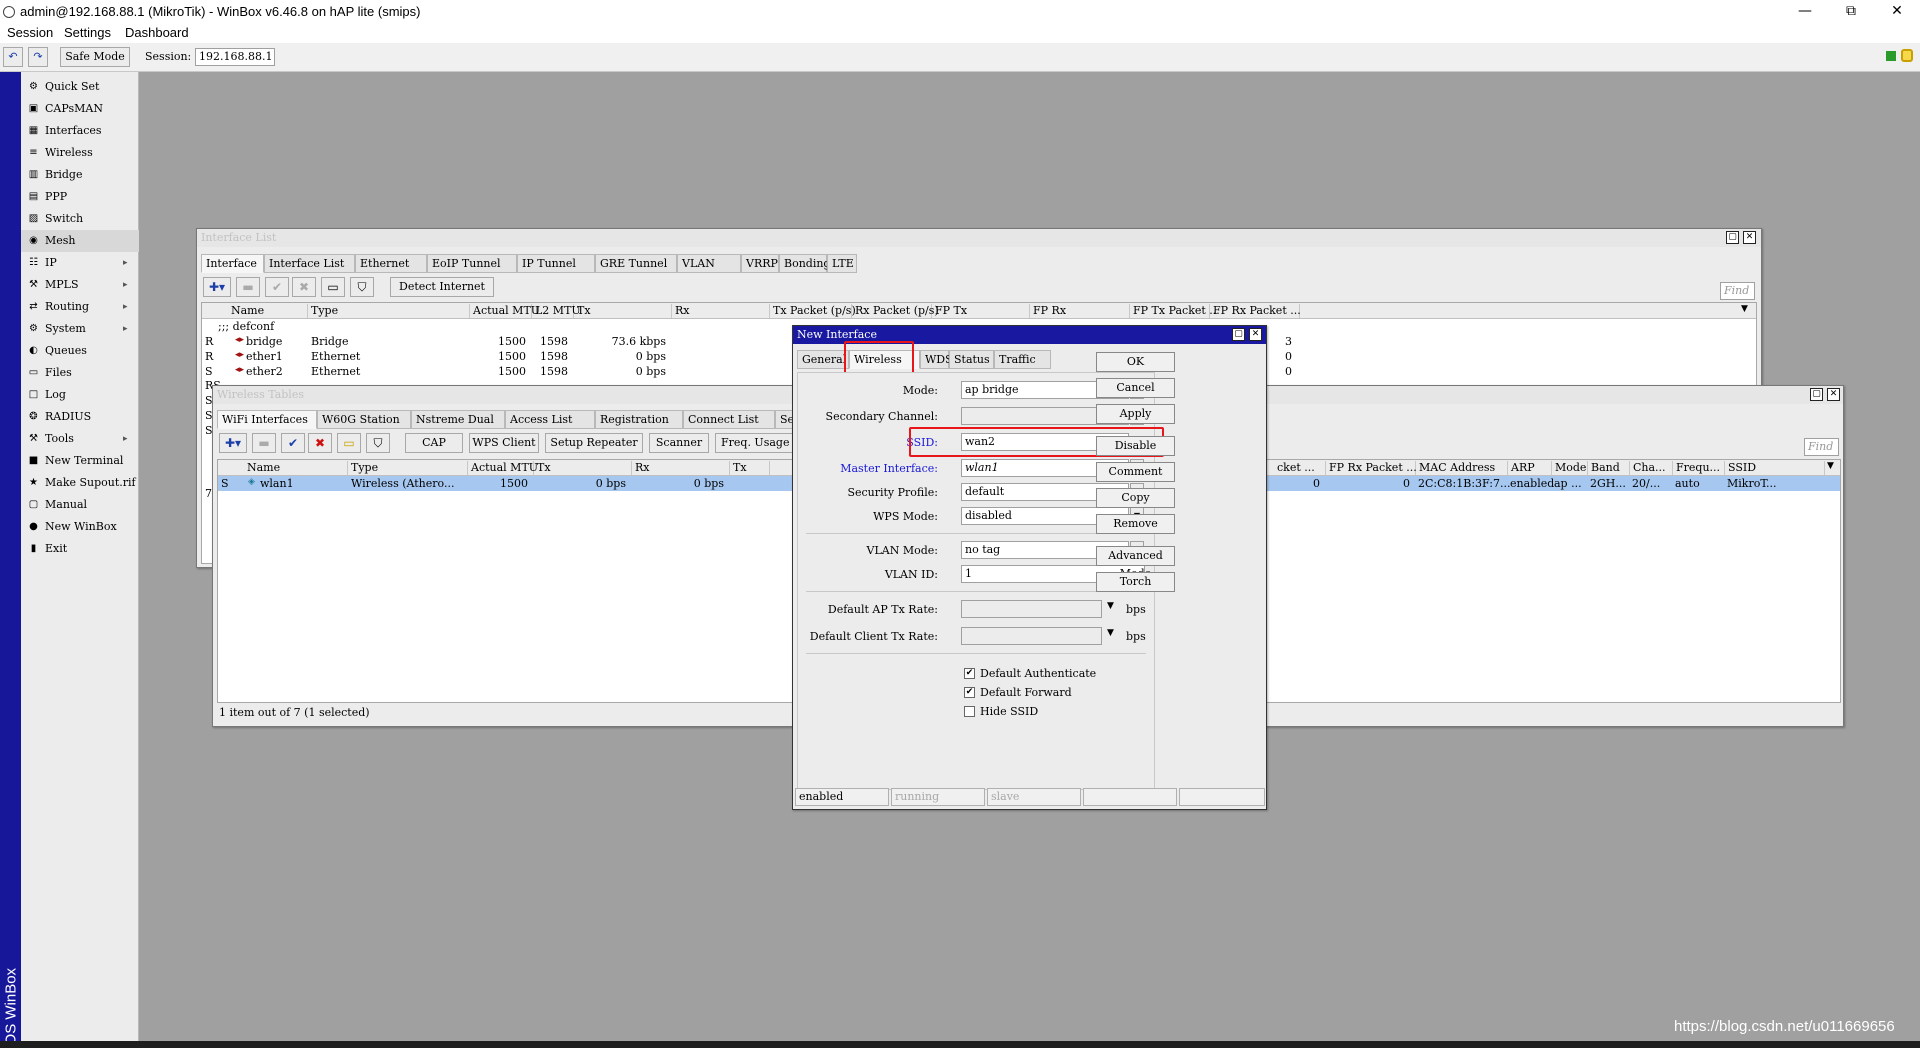  What do you see at coordinates (87, 32) in the screenshot?
I see `menu-settings: Settings` at bounding box center [87, 32].